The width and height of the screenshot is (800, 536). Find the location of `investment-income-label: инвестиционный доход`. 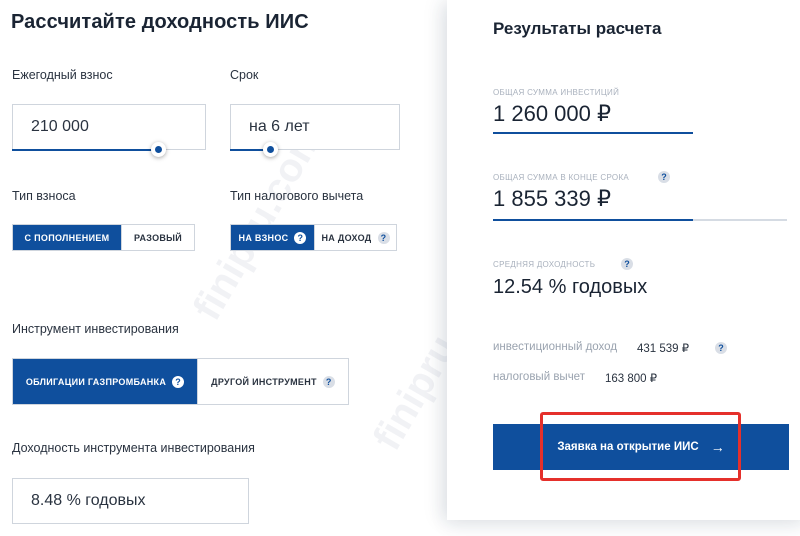

investment-income-label: инвестиционный доход is located at coordinates (555, 347).